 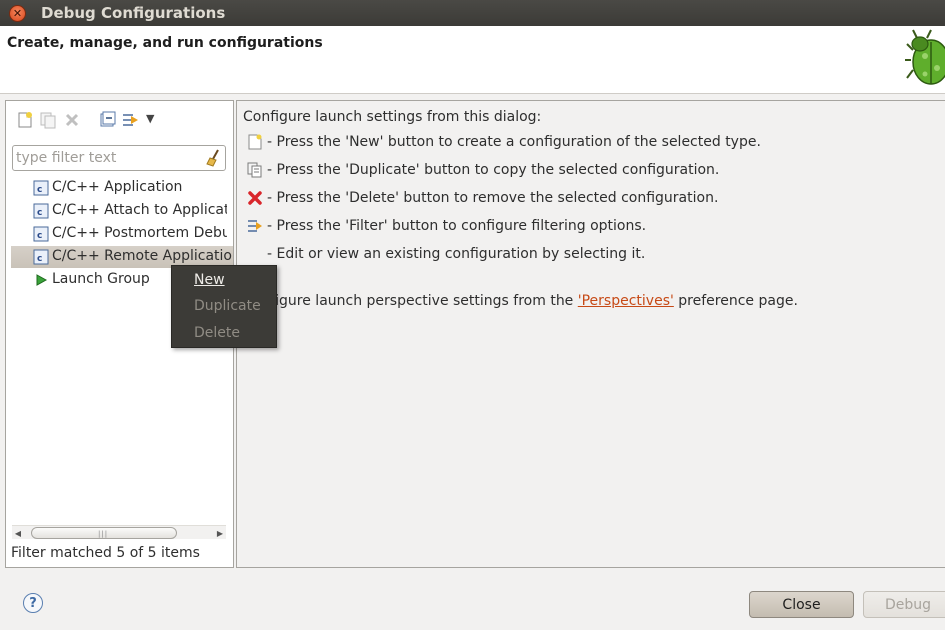 I want to click on tree-item-c-cpp-attach: c C/C++ Attach to Application, so click(x=119, y=211).